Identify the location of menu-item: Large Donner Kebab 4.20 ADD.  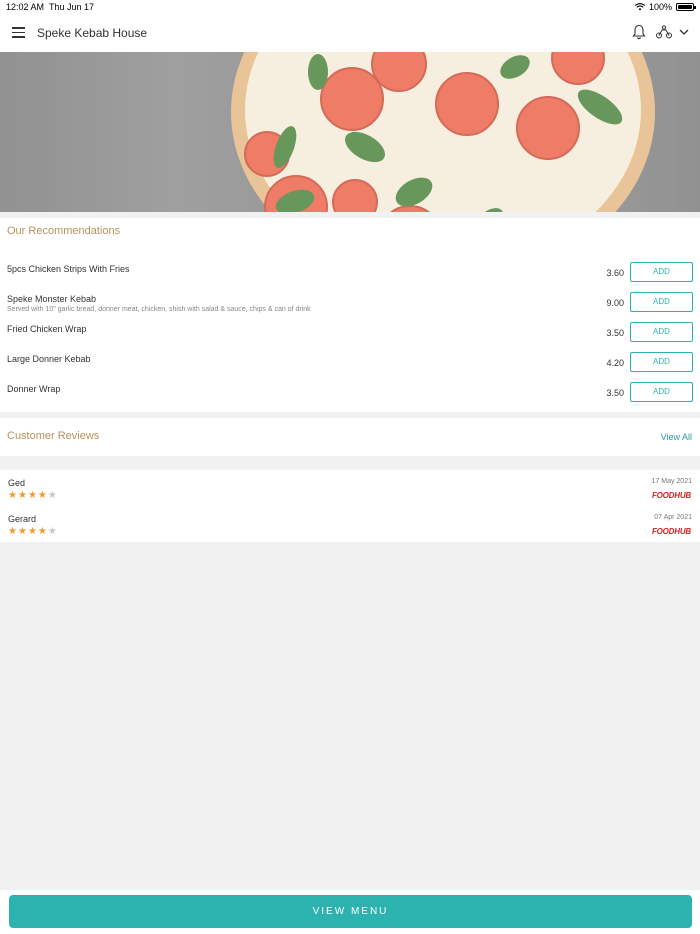
(350, 368).